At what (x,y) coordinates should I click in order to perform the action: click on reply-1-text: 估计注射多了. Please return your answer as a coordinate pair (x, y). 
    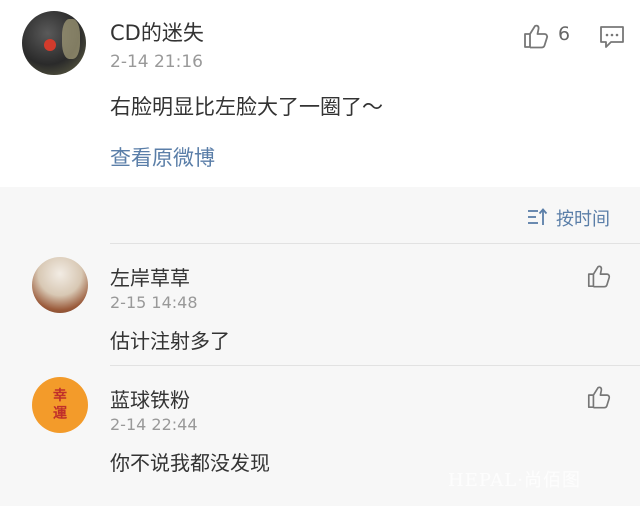
    Looking at the image, I should click on (170, 341).